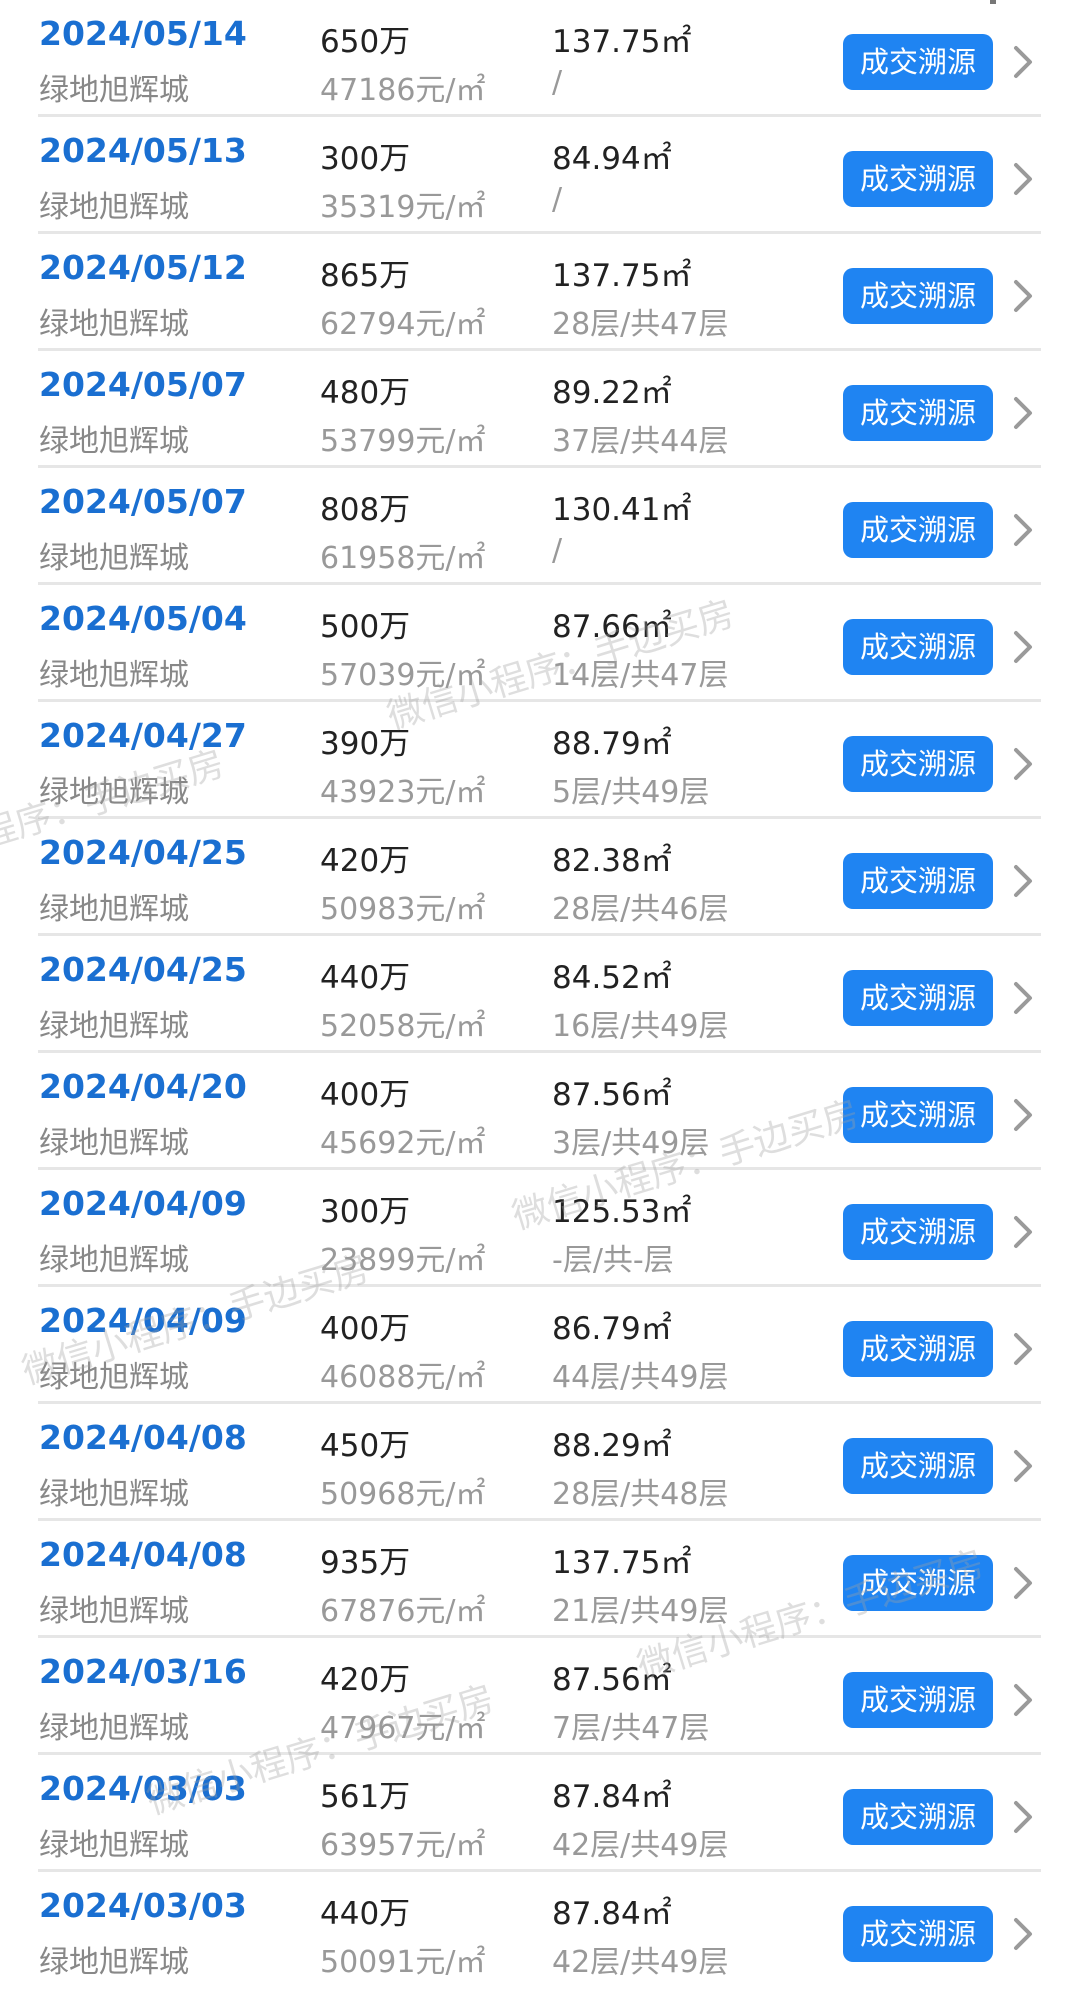  What do you see at coordinates (403, 441) in the screenshot?
I see `unit-price: 53799元/㎡` at bounding box center [403, 441].